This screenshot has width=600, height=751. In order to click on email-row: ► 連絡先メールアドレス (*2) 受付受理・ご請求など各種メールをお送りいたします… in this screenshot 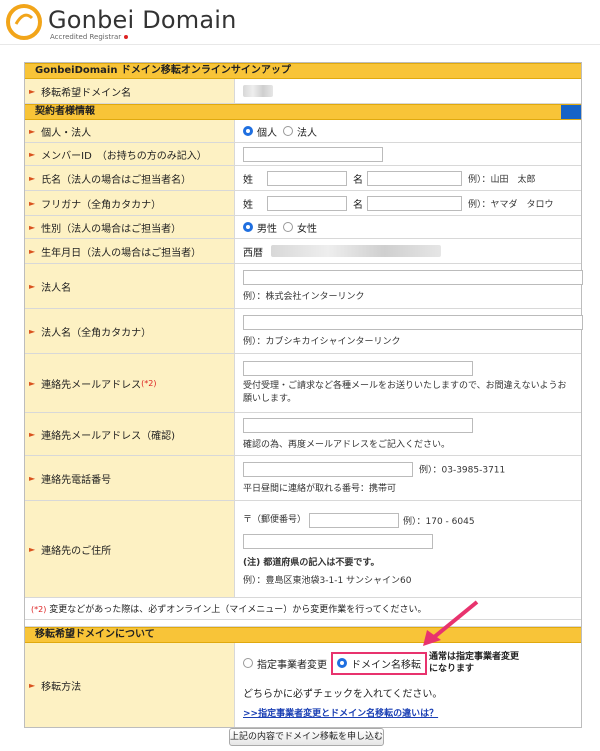, I will do `click(303, 383)`.